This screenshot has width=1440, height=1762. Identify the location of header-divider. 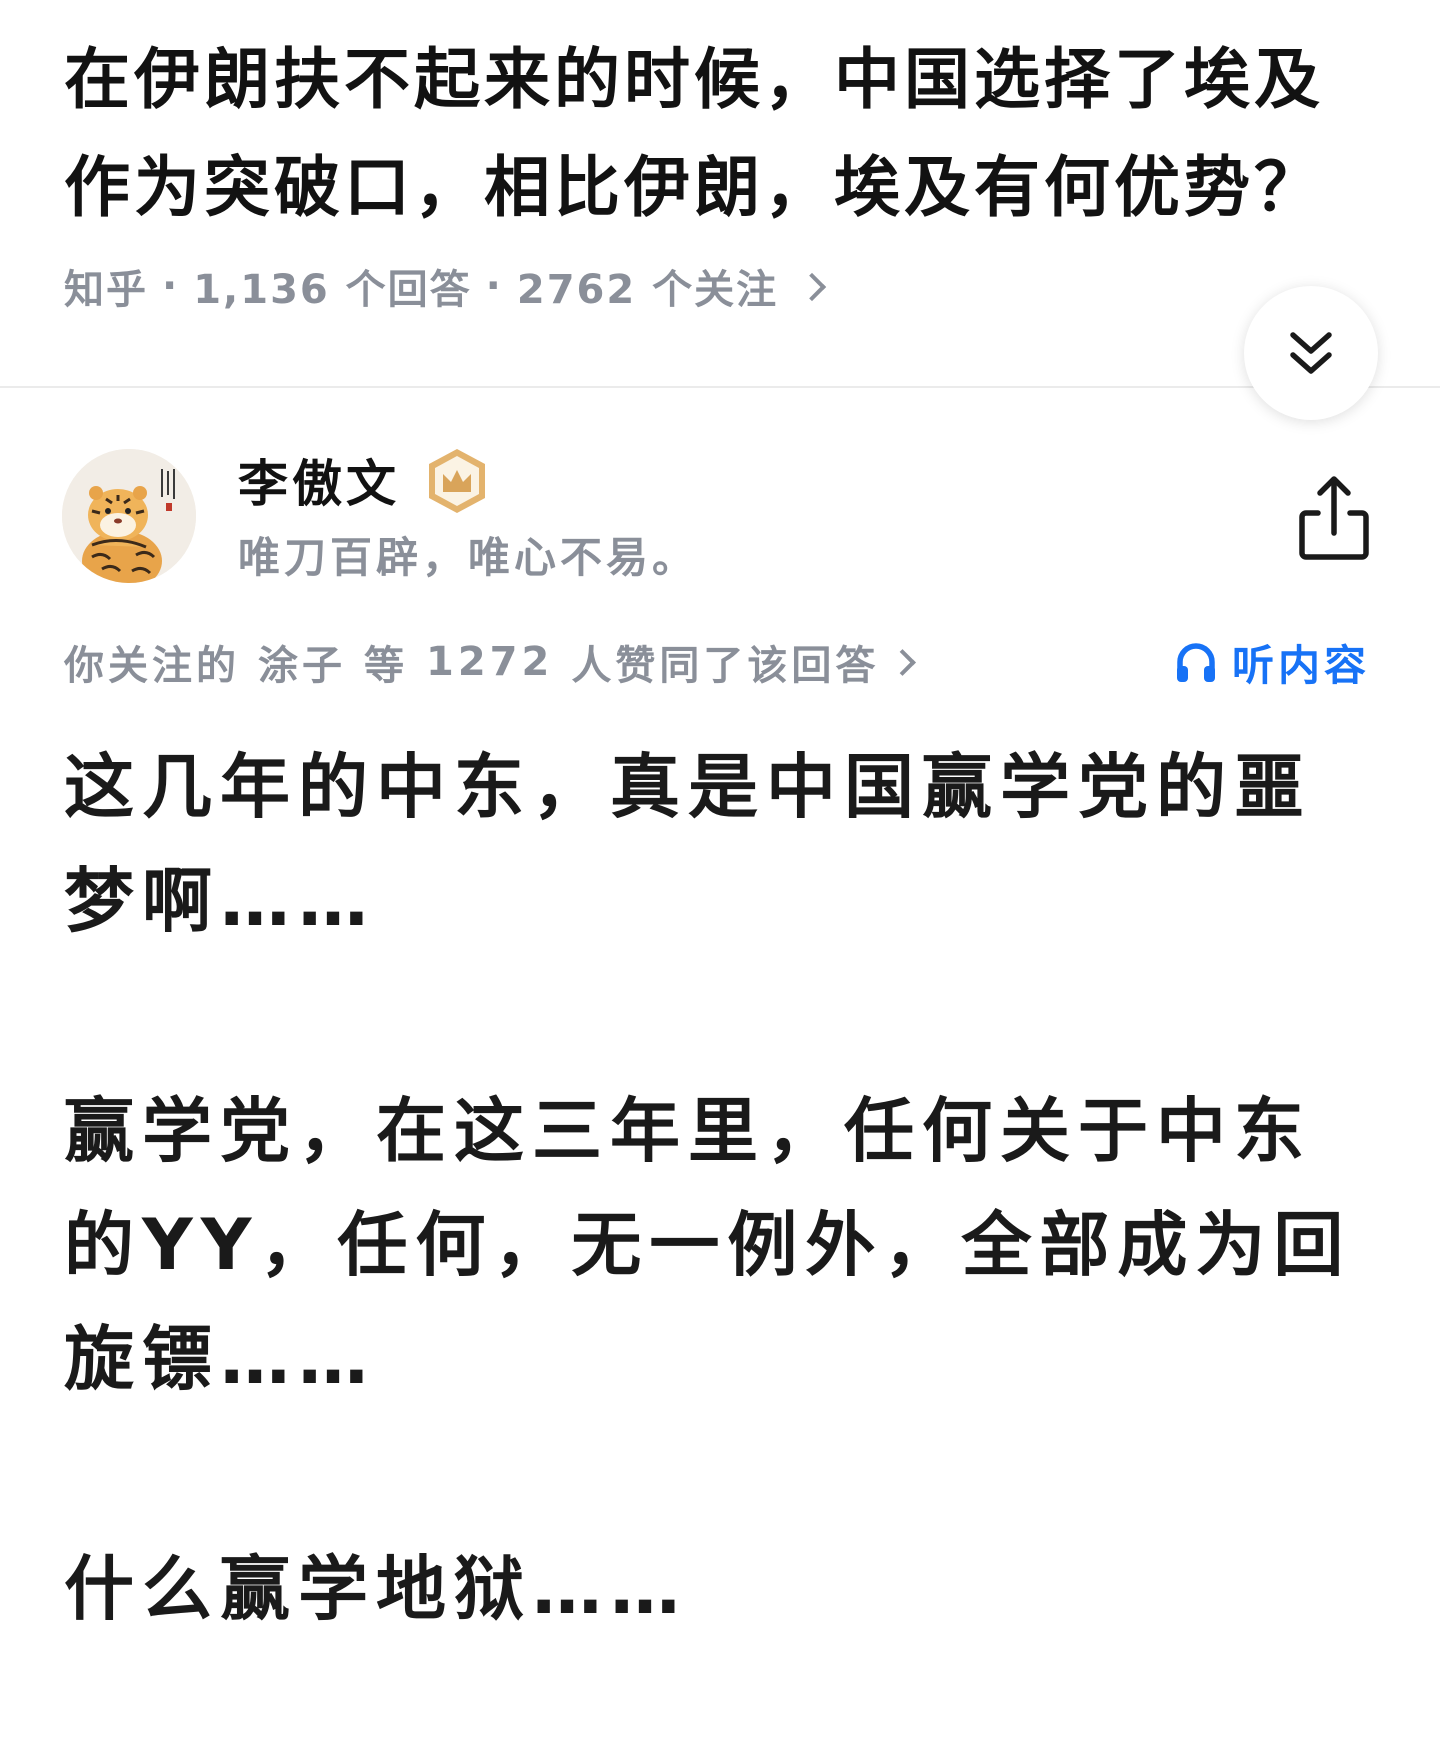
(720, 387).